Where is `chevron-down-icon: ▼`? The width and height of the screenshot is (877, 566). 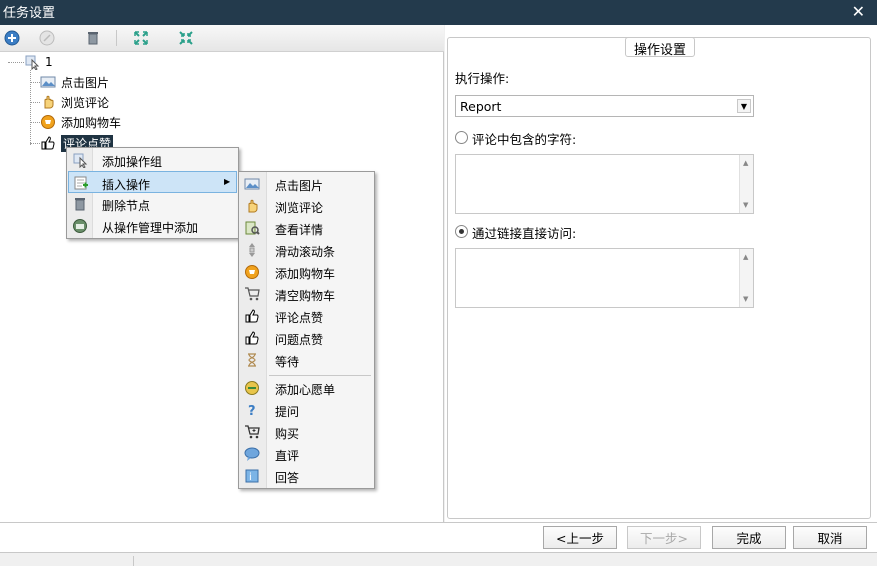 chevron-down-icon: ▼ is located at coordinates (744, 106).